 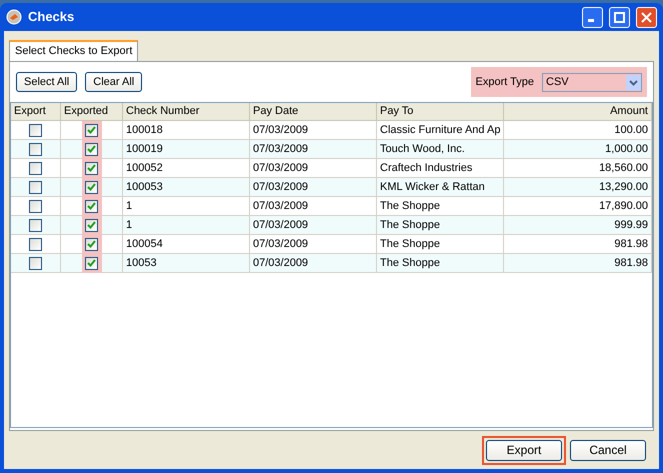 What do you see at coordinates (47, 82) in the screenshot?
I see `toolbar-button: Select All` at bounding box center [47, 82].